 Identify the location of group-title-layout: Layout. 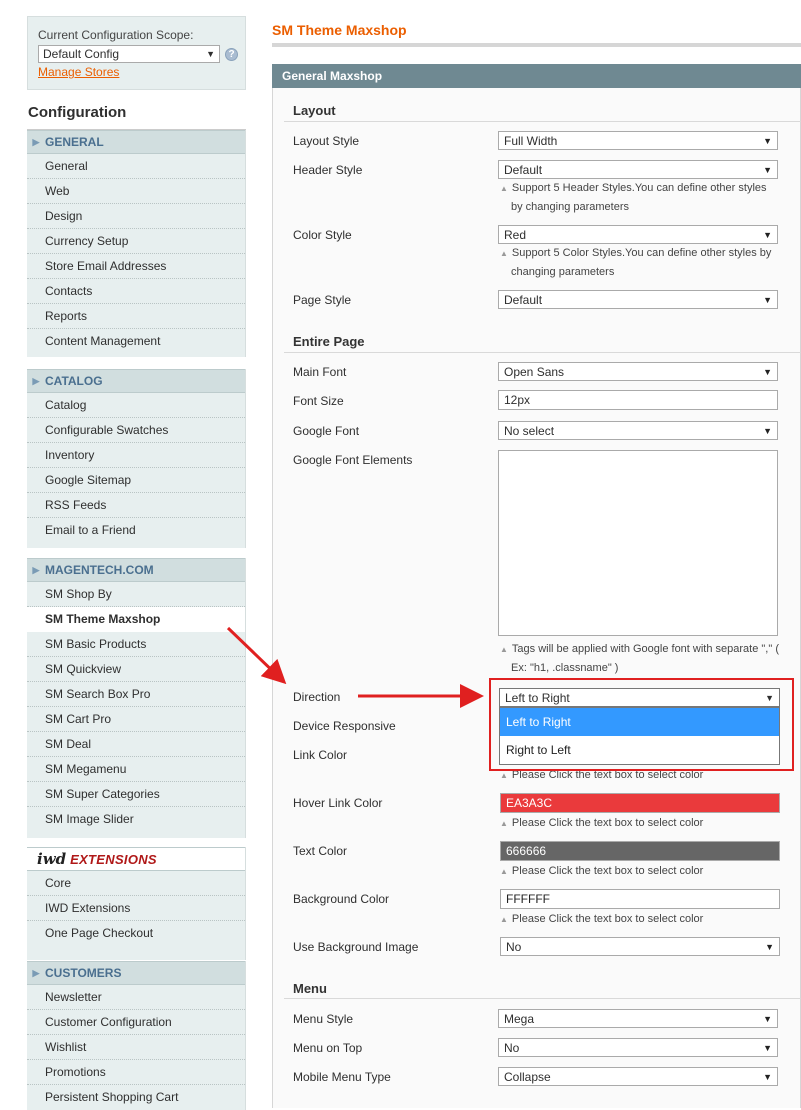
(314, 110).